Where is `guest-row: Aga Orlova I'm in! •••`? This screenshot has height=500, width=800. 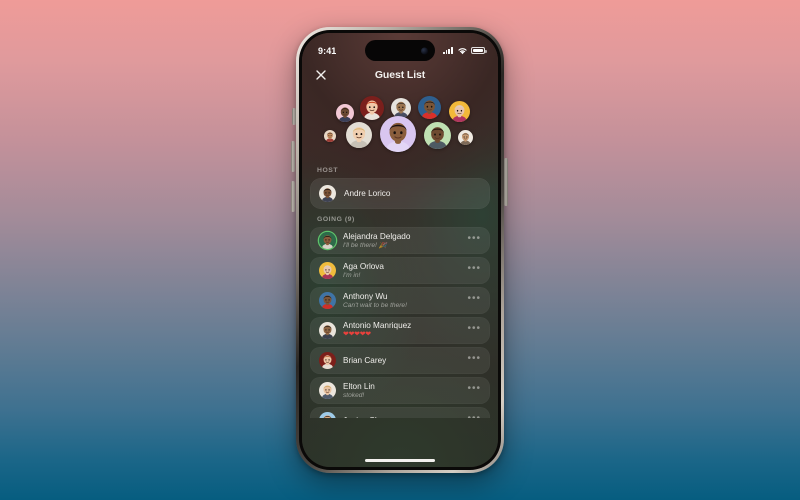 guest-row: Aga Orlova I'm in! ••• is located at coordinates (400, 270).